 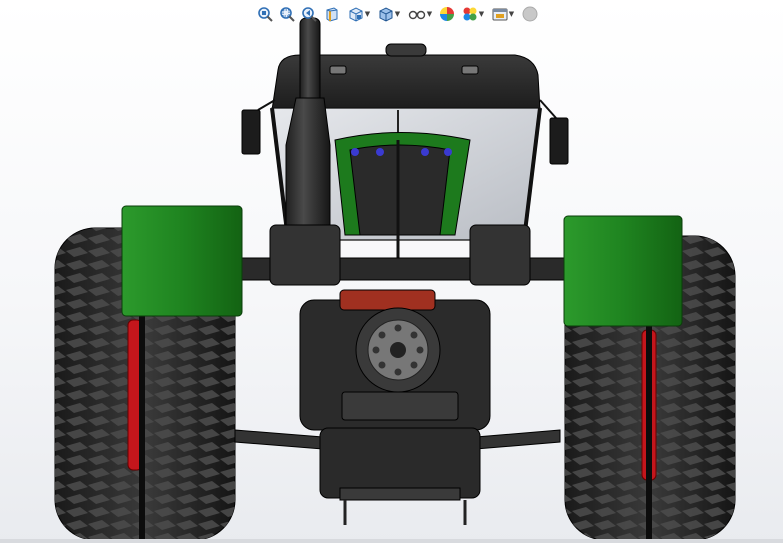 What do you see at coordinates (623, 271) in the screenshot?
I see `right-fender` at bounding box center [623, 271].